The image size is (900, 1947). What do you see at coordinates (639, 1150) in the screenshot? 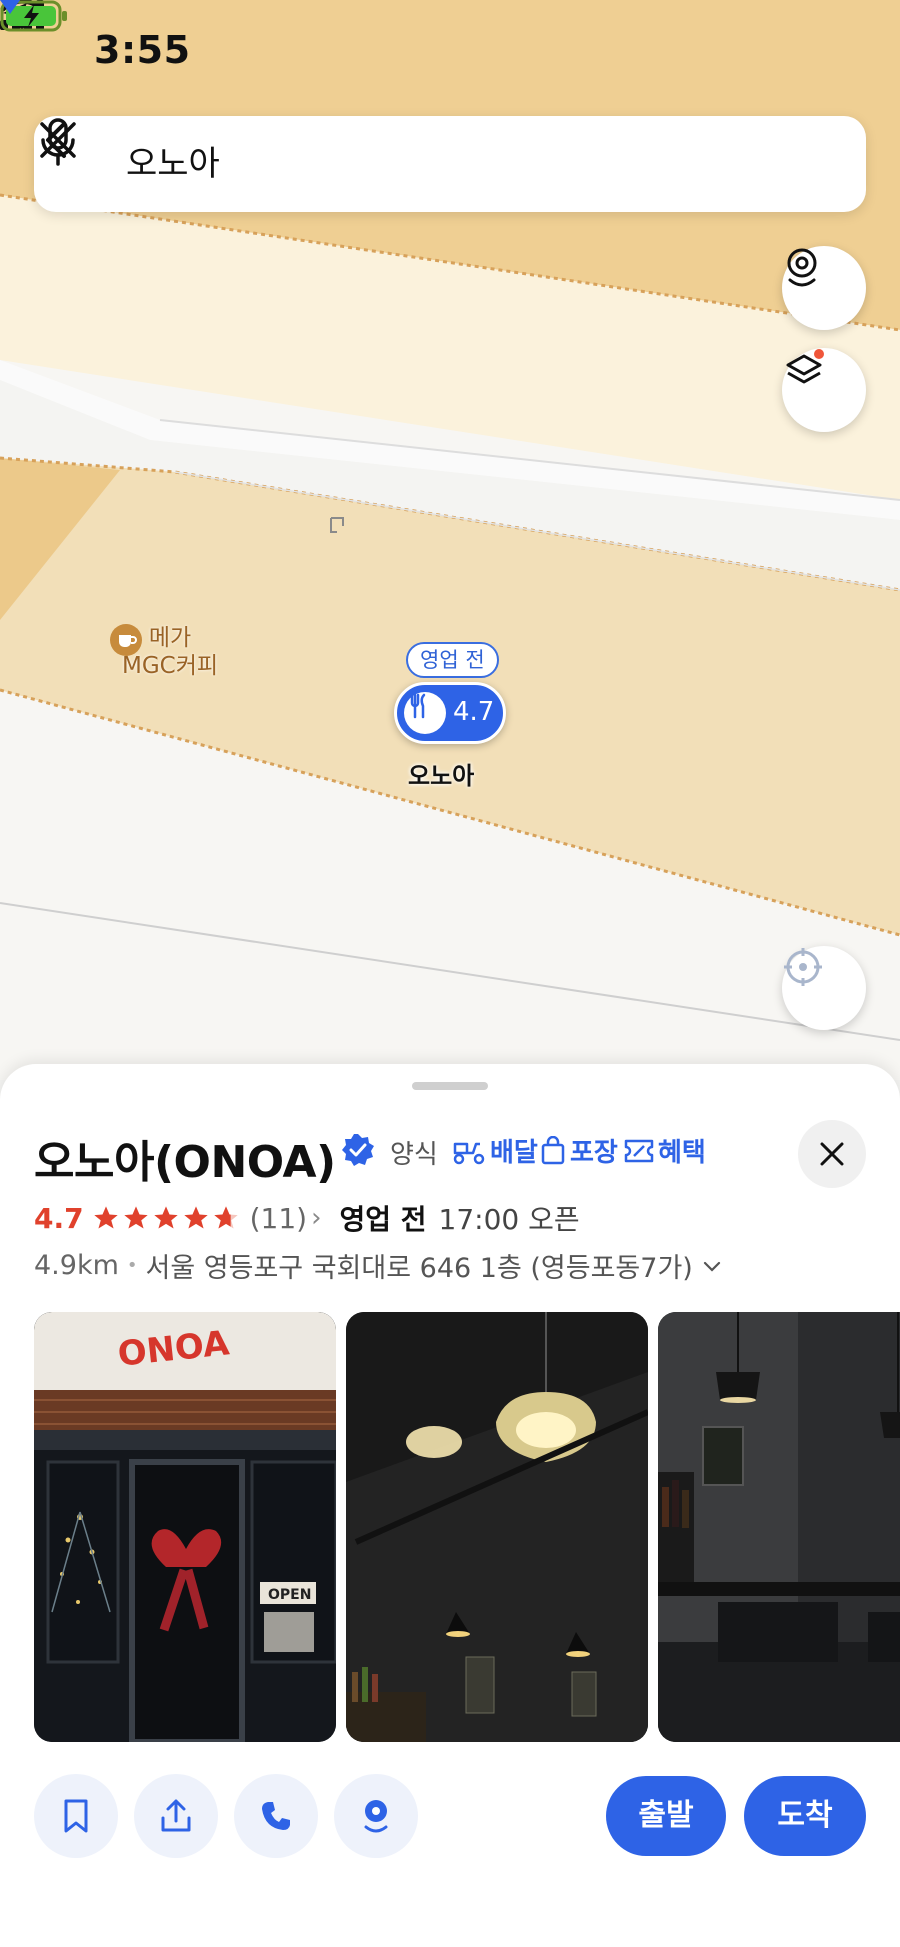
I see `coupon-icon` at bounding box center [639, 1150].